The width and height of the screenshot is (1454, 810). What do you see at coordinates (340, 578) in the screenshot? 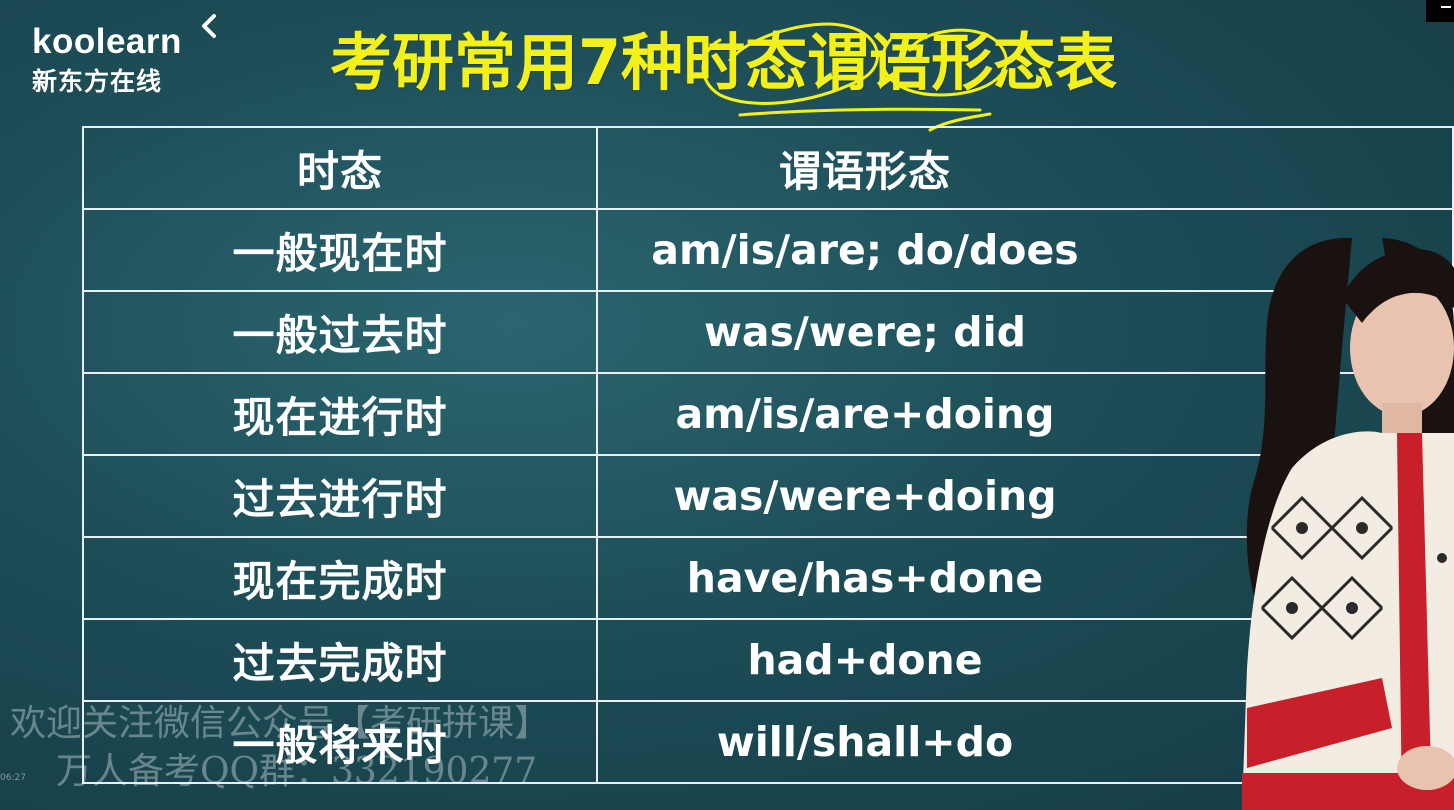
I see `tense-cell: 现在完成时` at bounding box center [340, 578].